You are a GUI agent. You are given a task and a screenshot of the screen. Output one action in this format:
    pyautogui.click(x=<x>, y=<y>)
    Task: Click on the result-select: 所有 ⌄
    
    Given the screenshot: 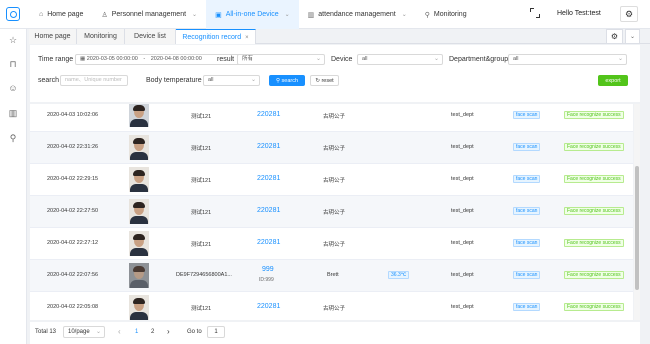 What is the action you would take?
    pyautogui.click(x=281, y=59)
    